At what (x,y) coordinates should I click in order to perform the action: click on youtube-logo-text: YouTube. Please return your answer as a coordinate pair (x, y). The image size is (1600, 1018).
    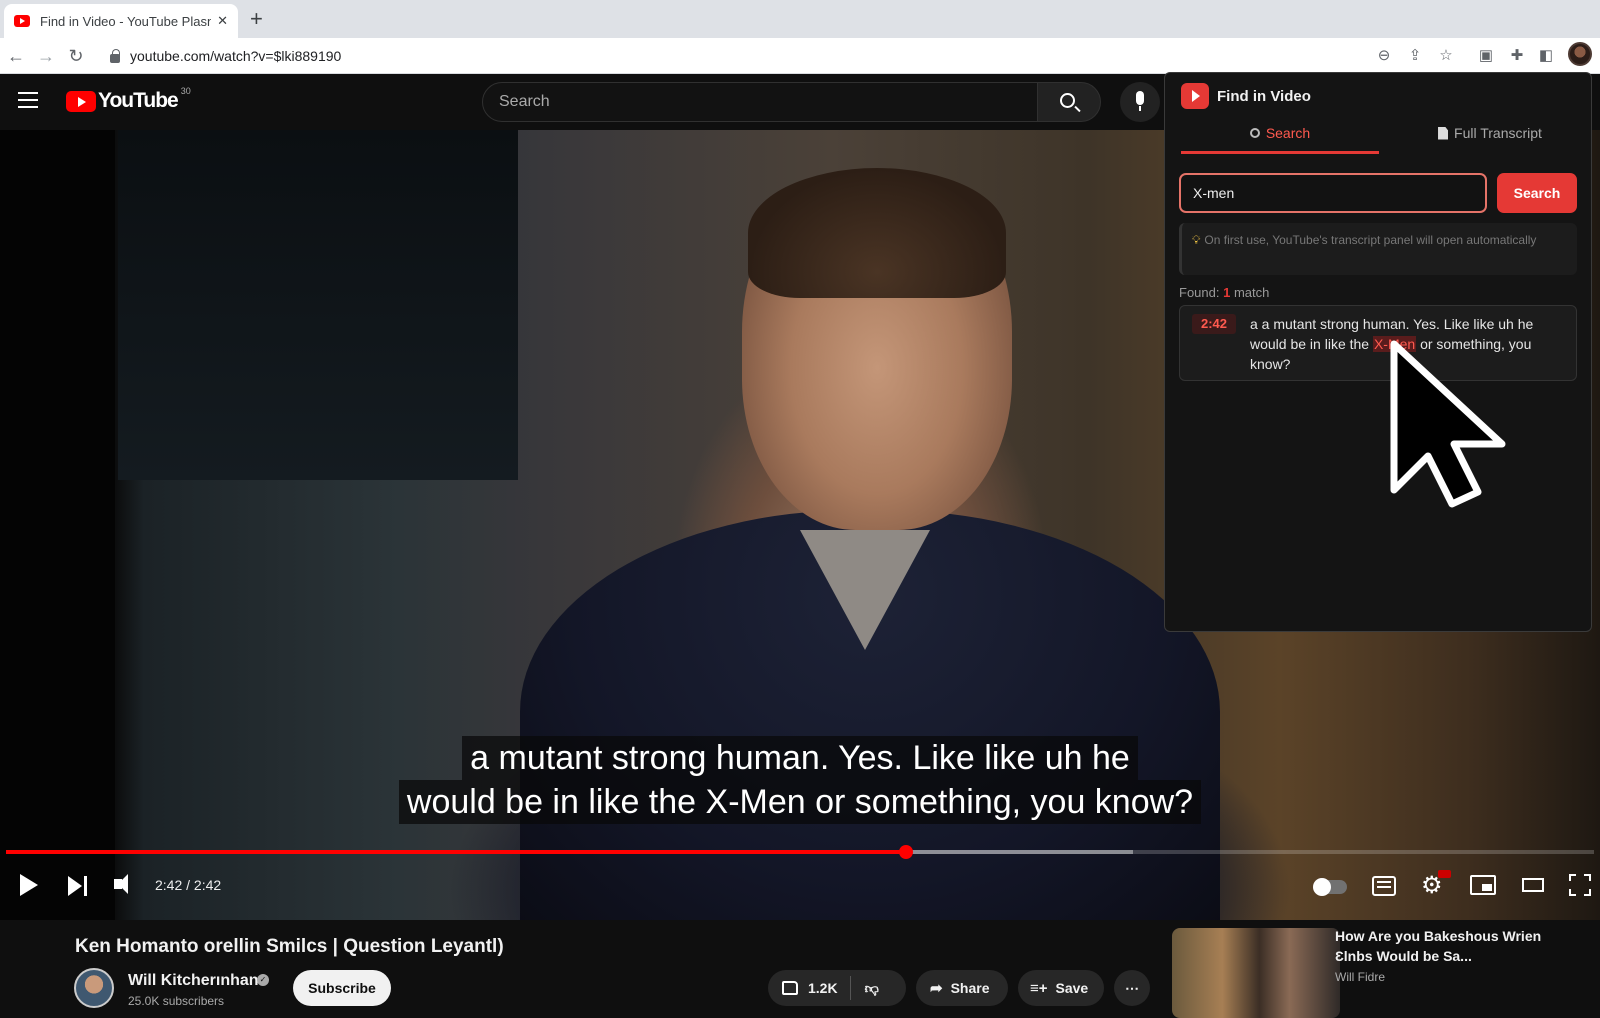
    Looking at the image, I should click on (138, 100).